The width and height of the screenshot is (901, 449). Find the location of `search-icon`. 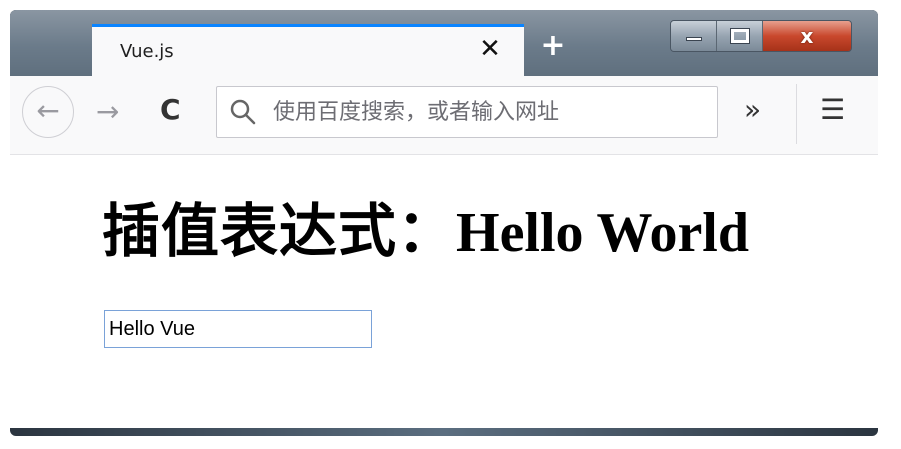

search-icon is located at coordinates (243, 112).